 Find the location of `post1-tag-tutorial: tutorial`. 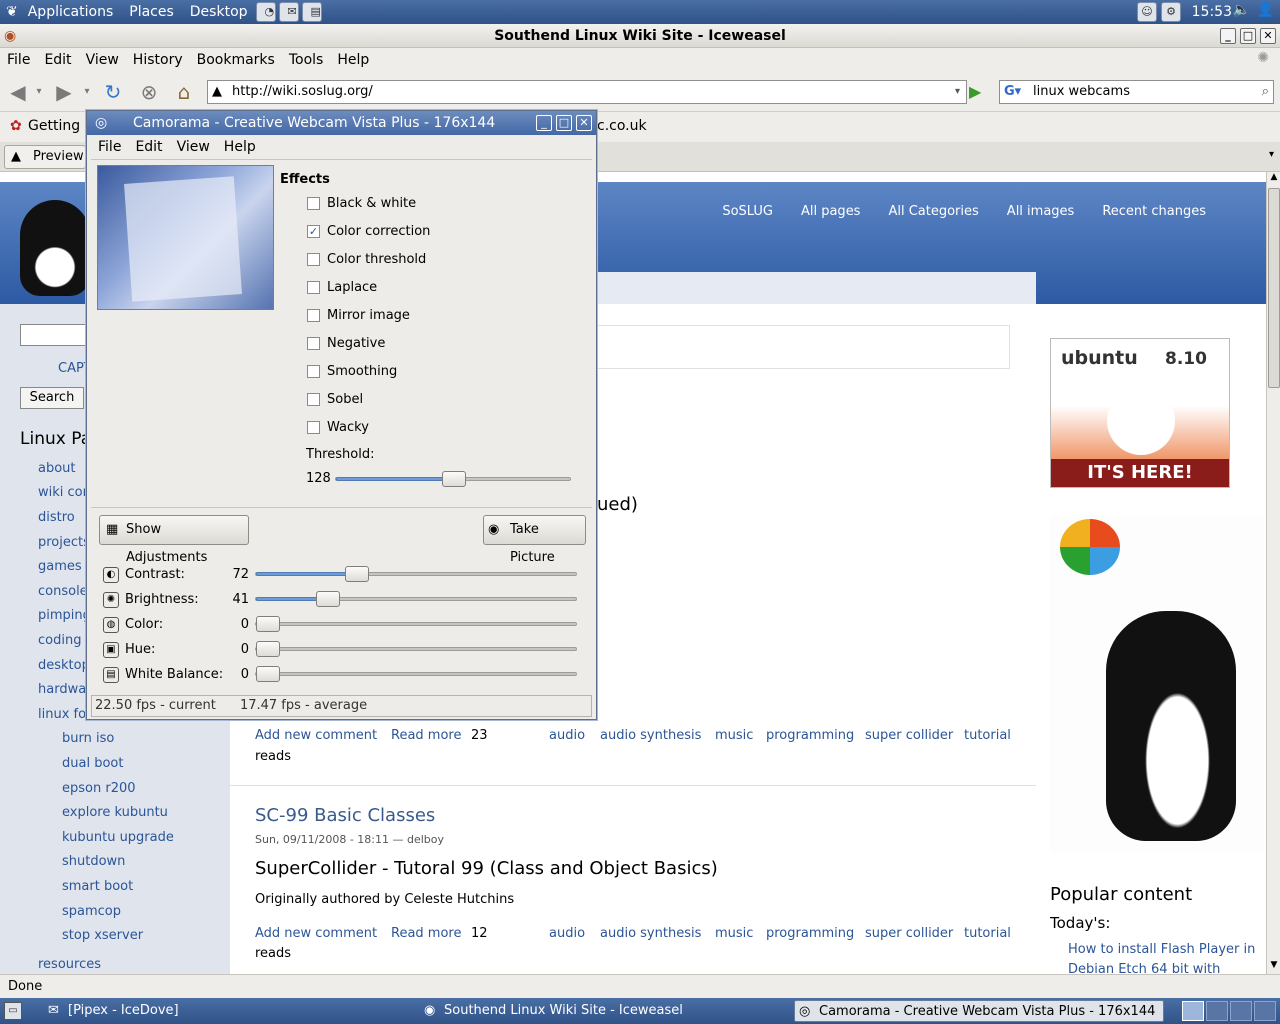

post1-tag-tutorial: tutorial is located at coordinates (987, 735).